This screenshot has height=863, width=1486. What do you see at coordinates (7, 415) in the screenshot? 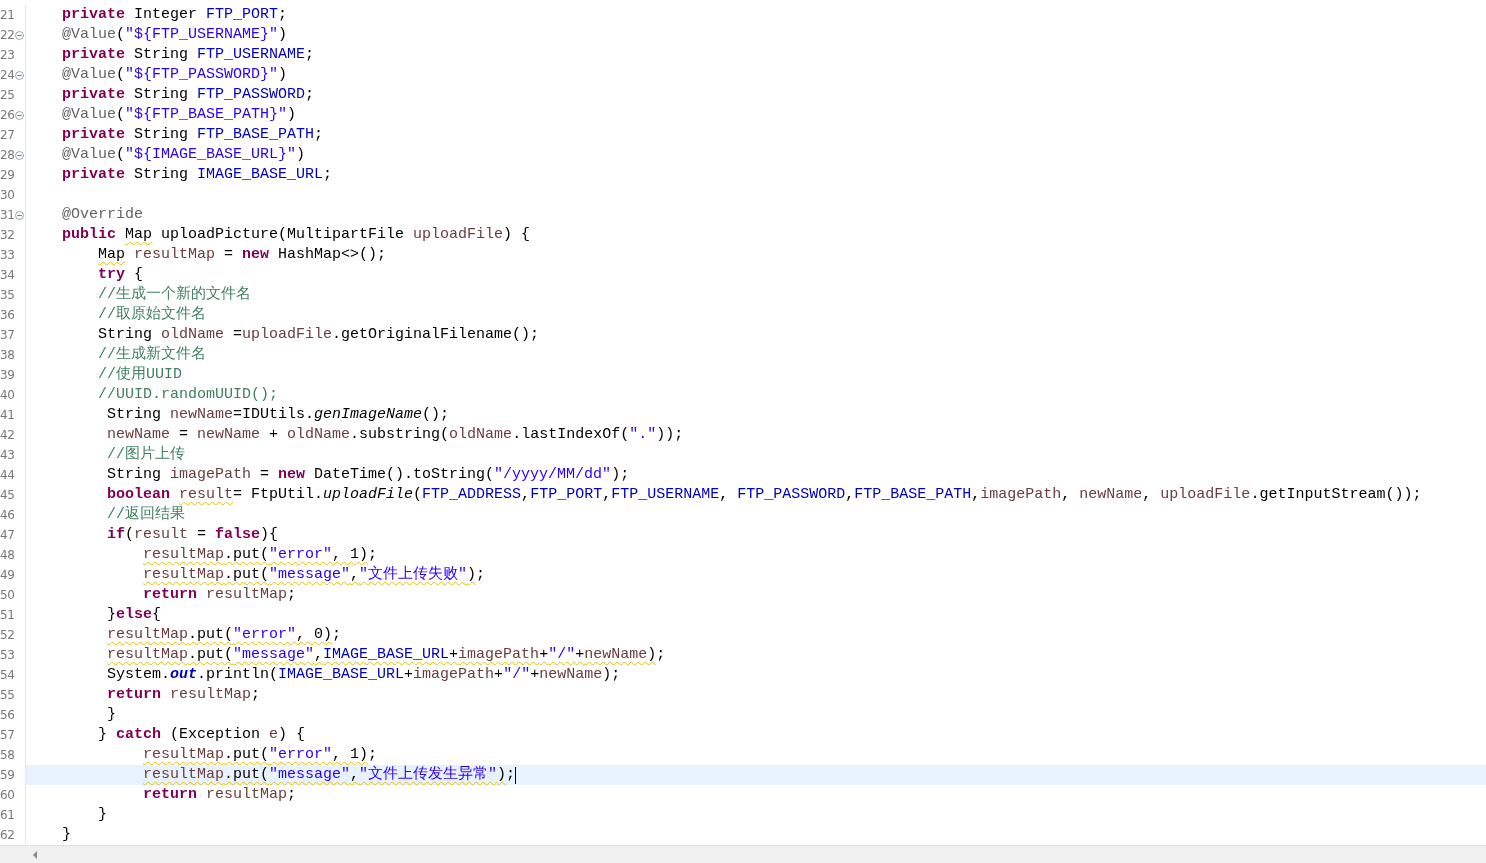
I see `line-number: 41` at bounding box center [7, 415].